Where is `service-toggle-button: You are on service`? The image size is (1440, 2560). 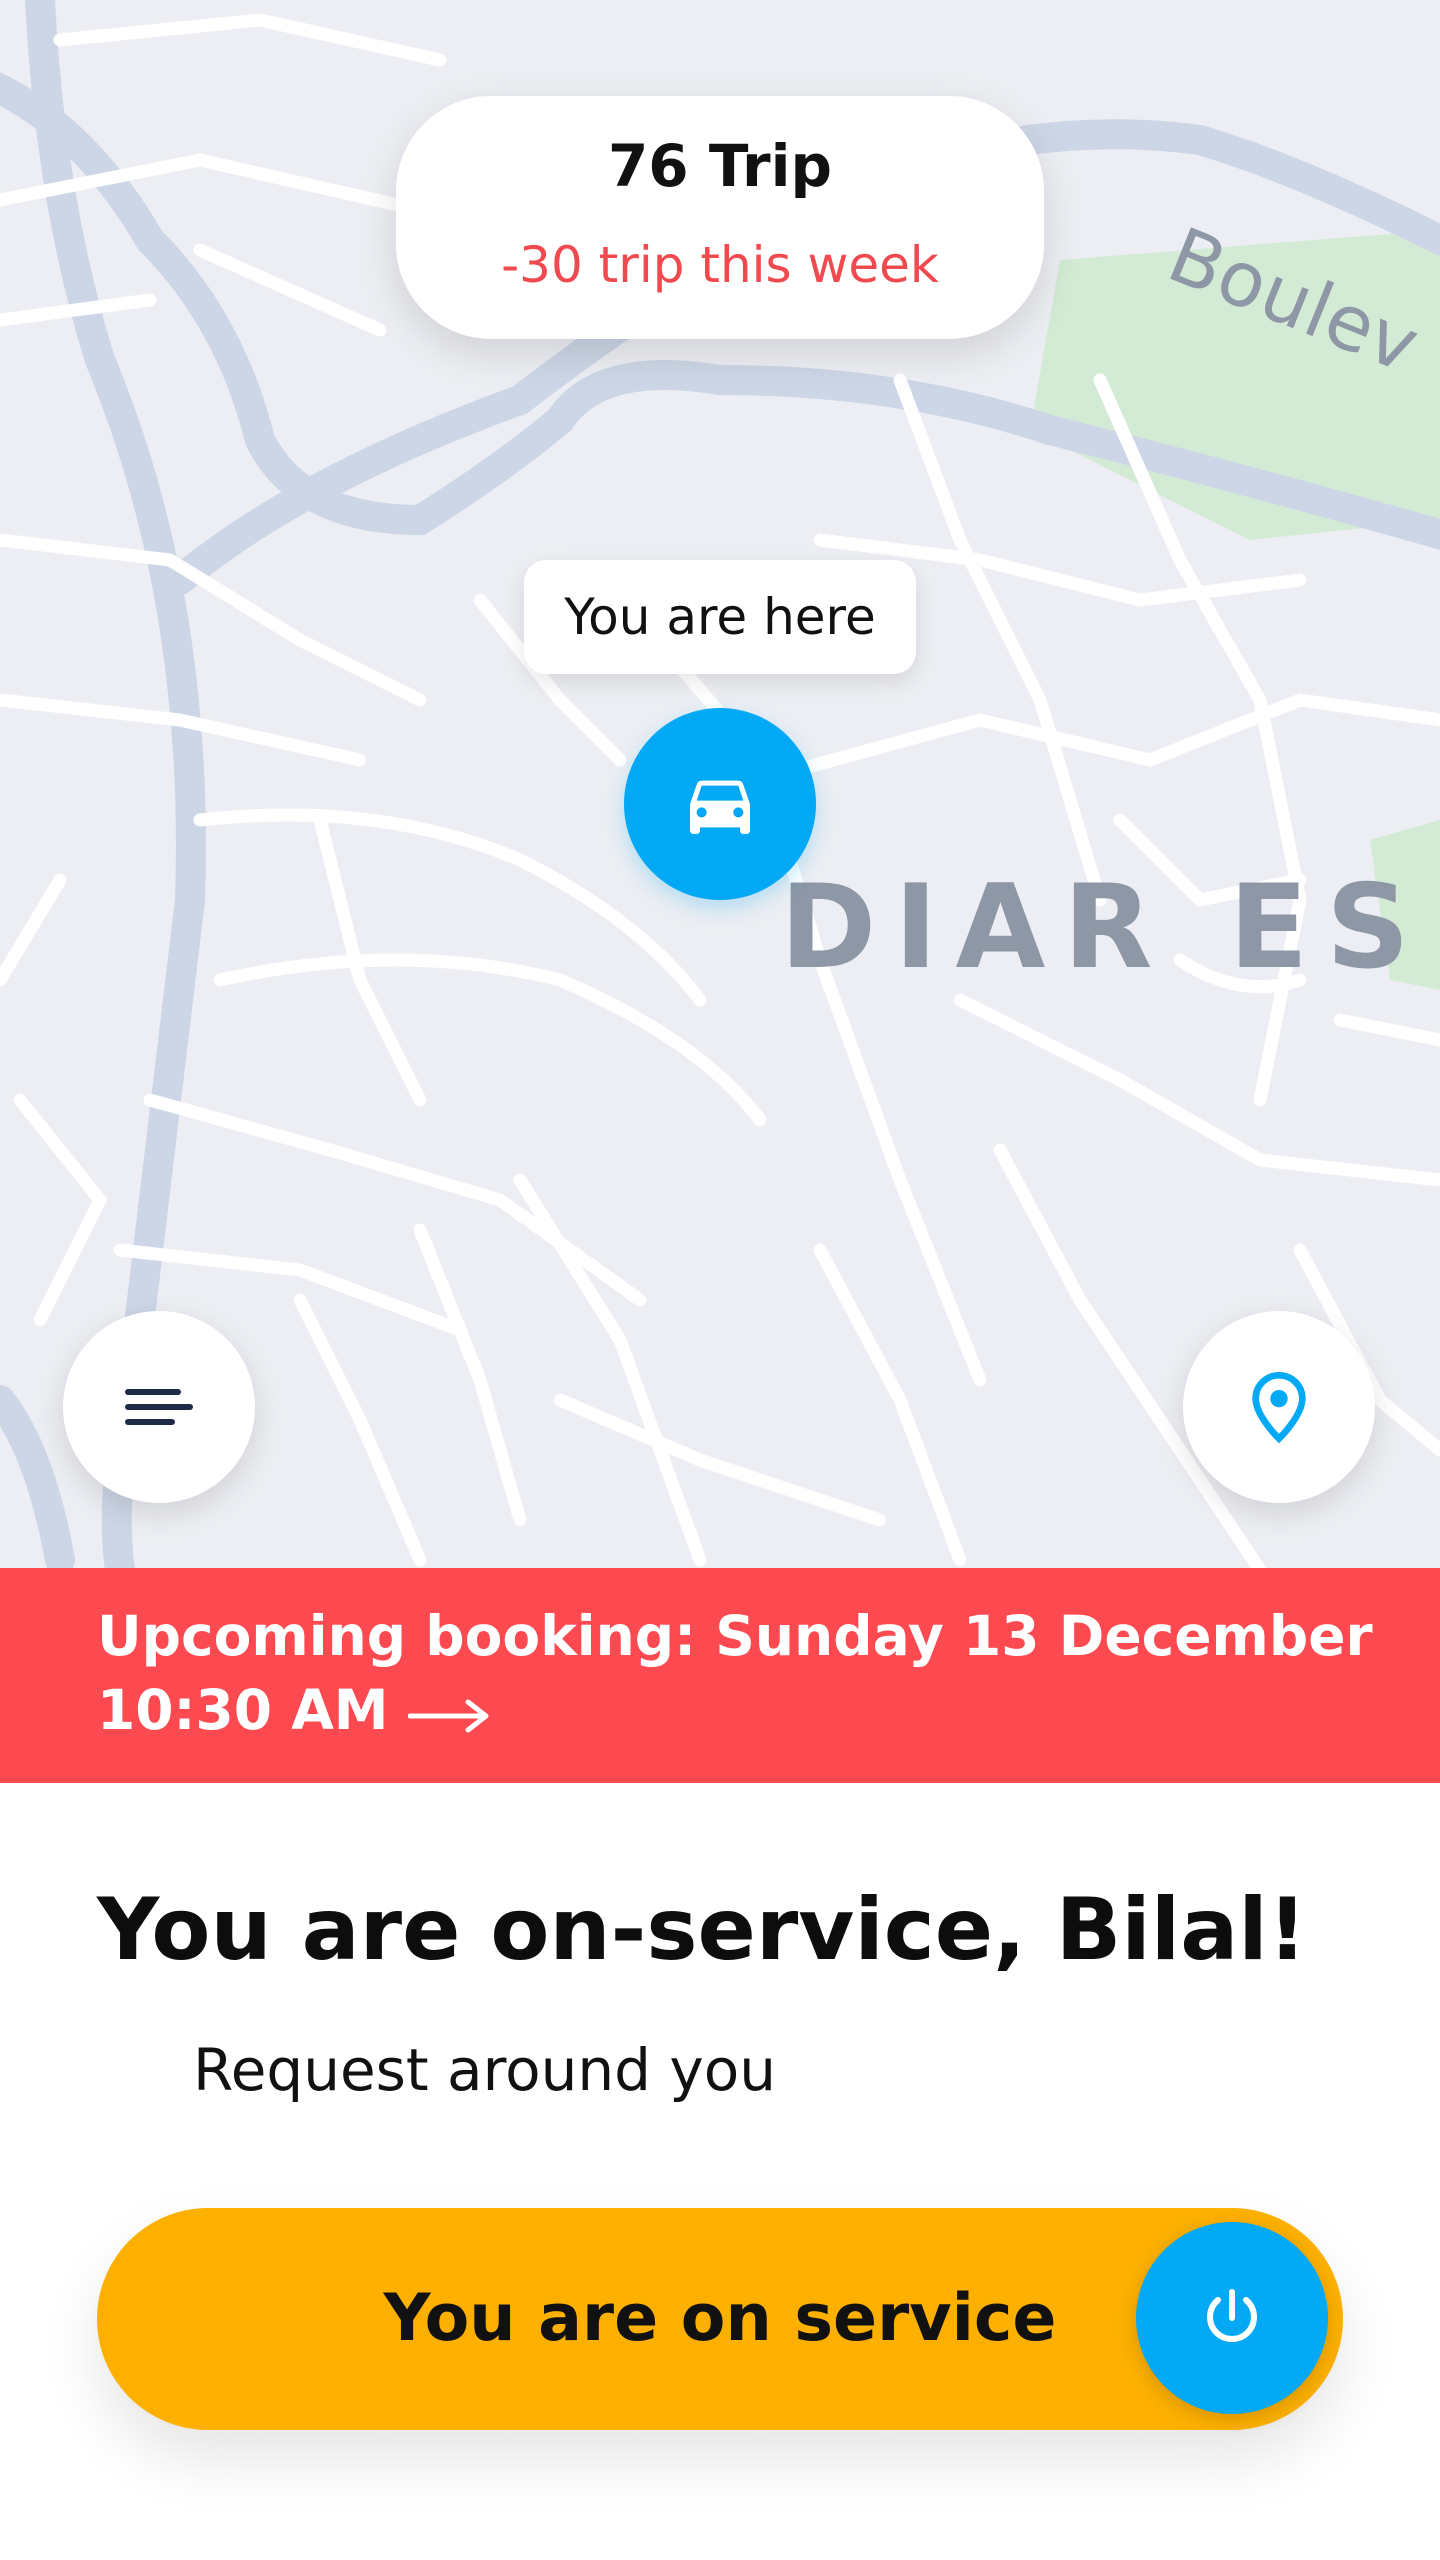 service-toggle-button: You are on service is located at coordinates (720, 2319).